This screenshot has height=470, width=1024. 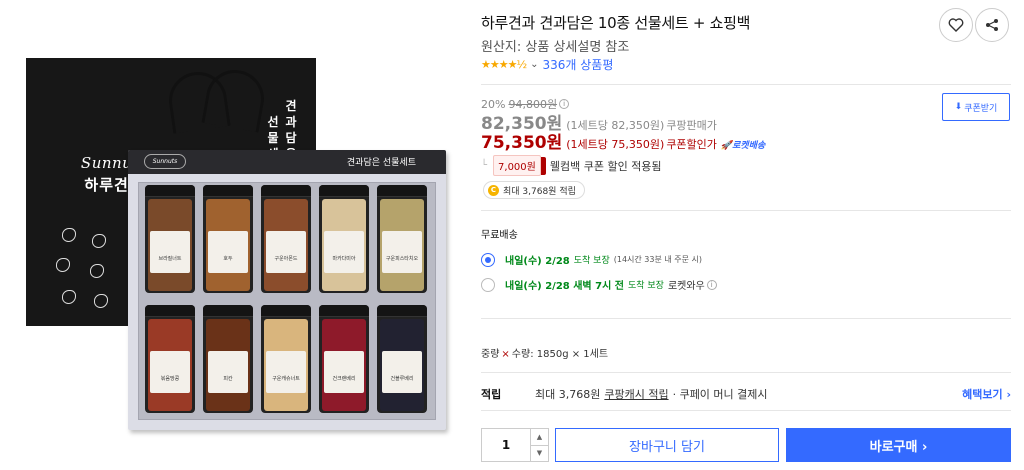 I want to click on nut-jar: 건크랜베리, so click(x=344, y=359).